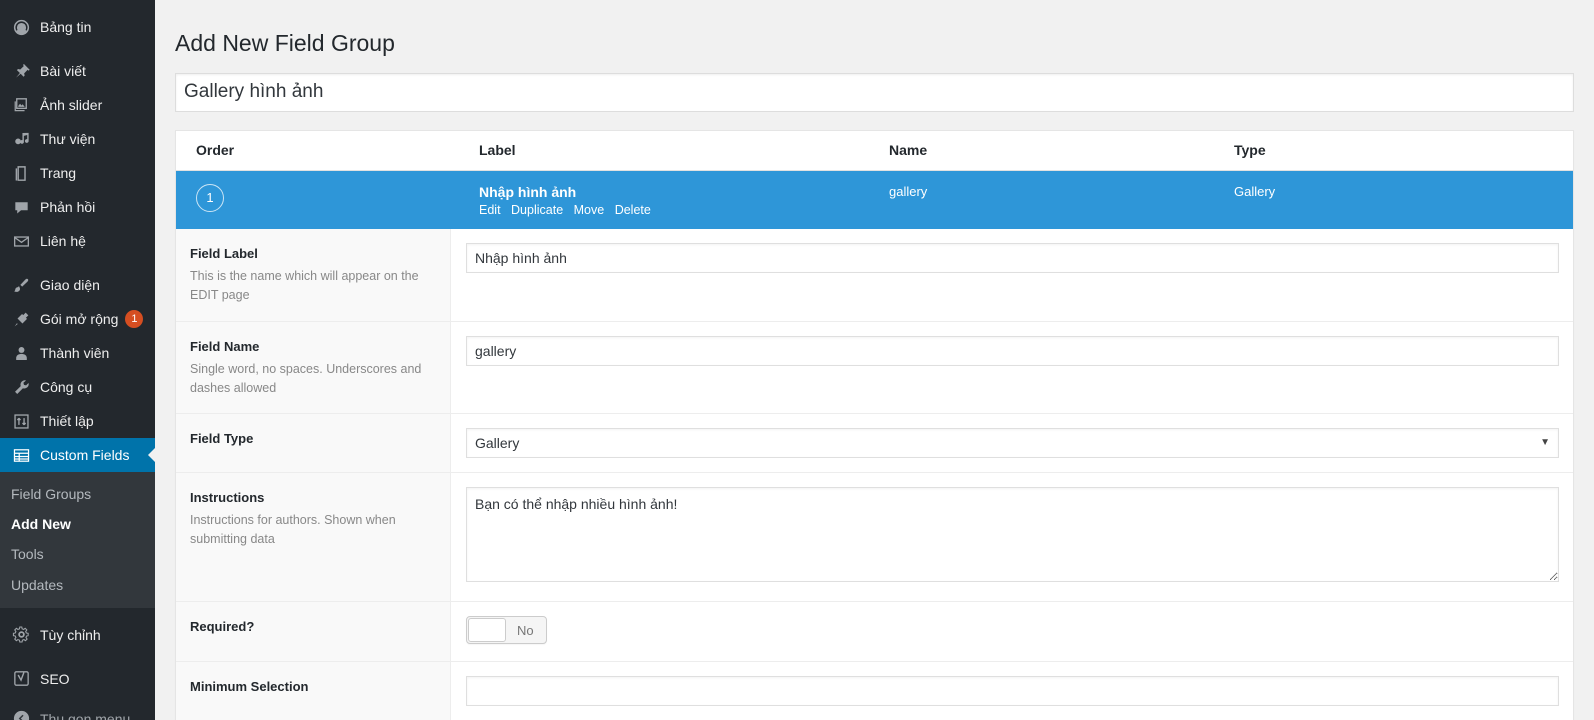 The height and width of the screenshot is (720, 1594). What do you see at coordinates (1012, 535) in the screenshot?
I see `instructions-textarea: Bạn có thể nhập nhiều hình ảnh!` at bounding box center [1012, 535].